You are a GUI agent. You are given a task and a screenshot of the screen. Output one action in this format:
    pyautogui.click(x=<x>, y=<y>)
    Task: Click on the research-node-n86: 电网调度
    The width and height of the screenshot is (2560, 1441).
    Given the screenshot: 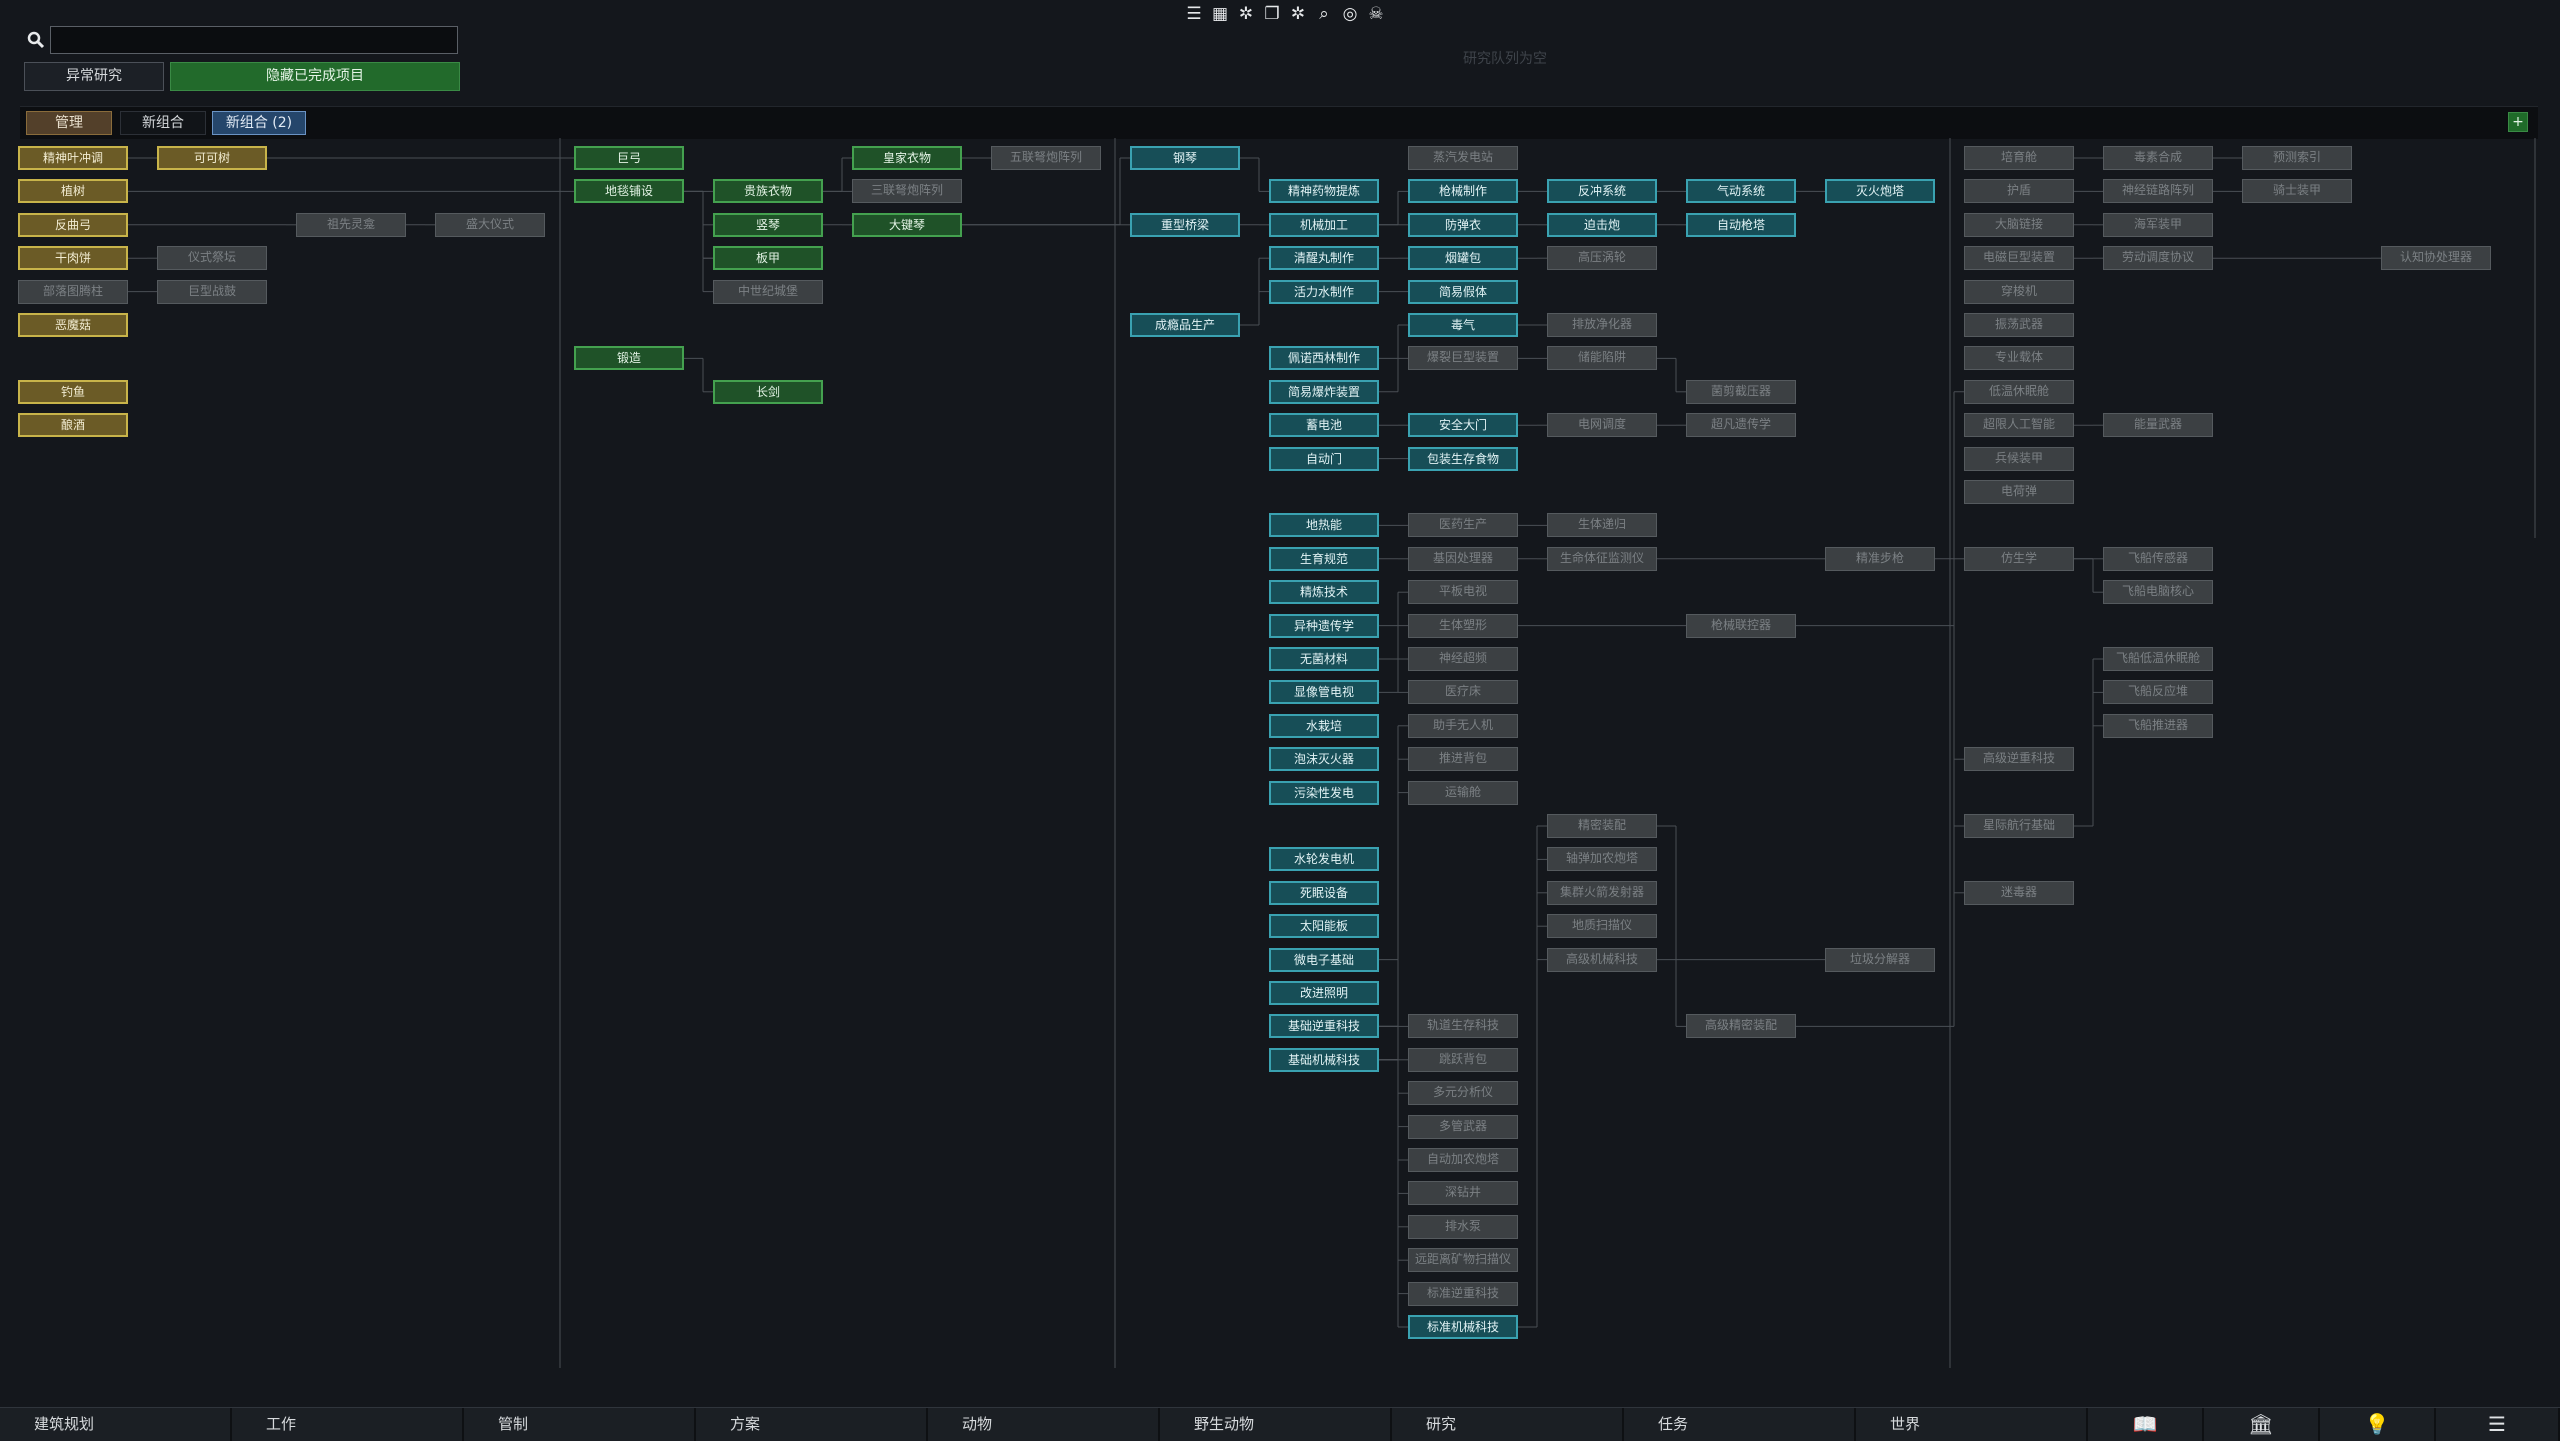 What is the action you would take?
    pyautogui.click(x=1602, y=425)
    